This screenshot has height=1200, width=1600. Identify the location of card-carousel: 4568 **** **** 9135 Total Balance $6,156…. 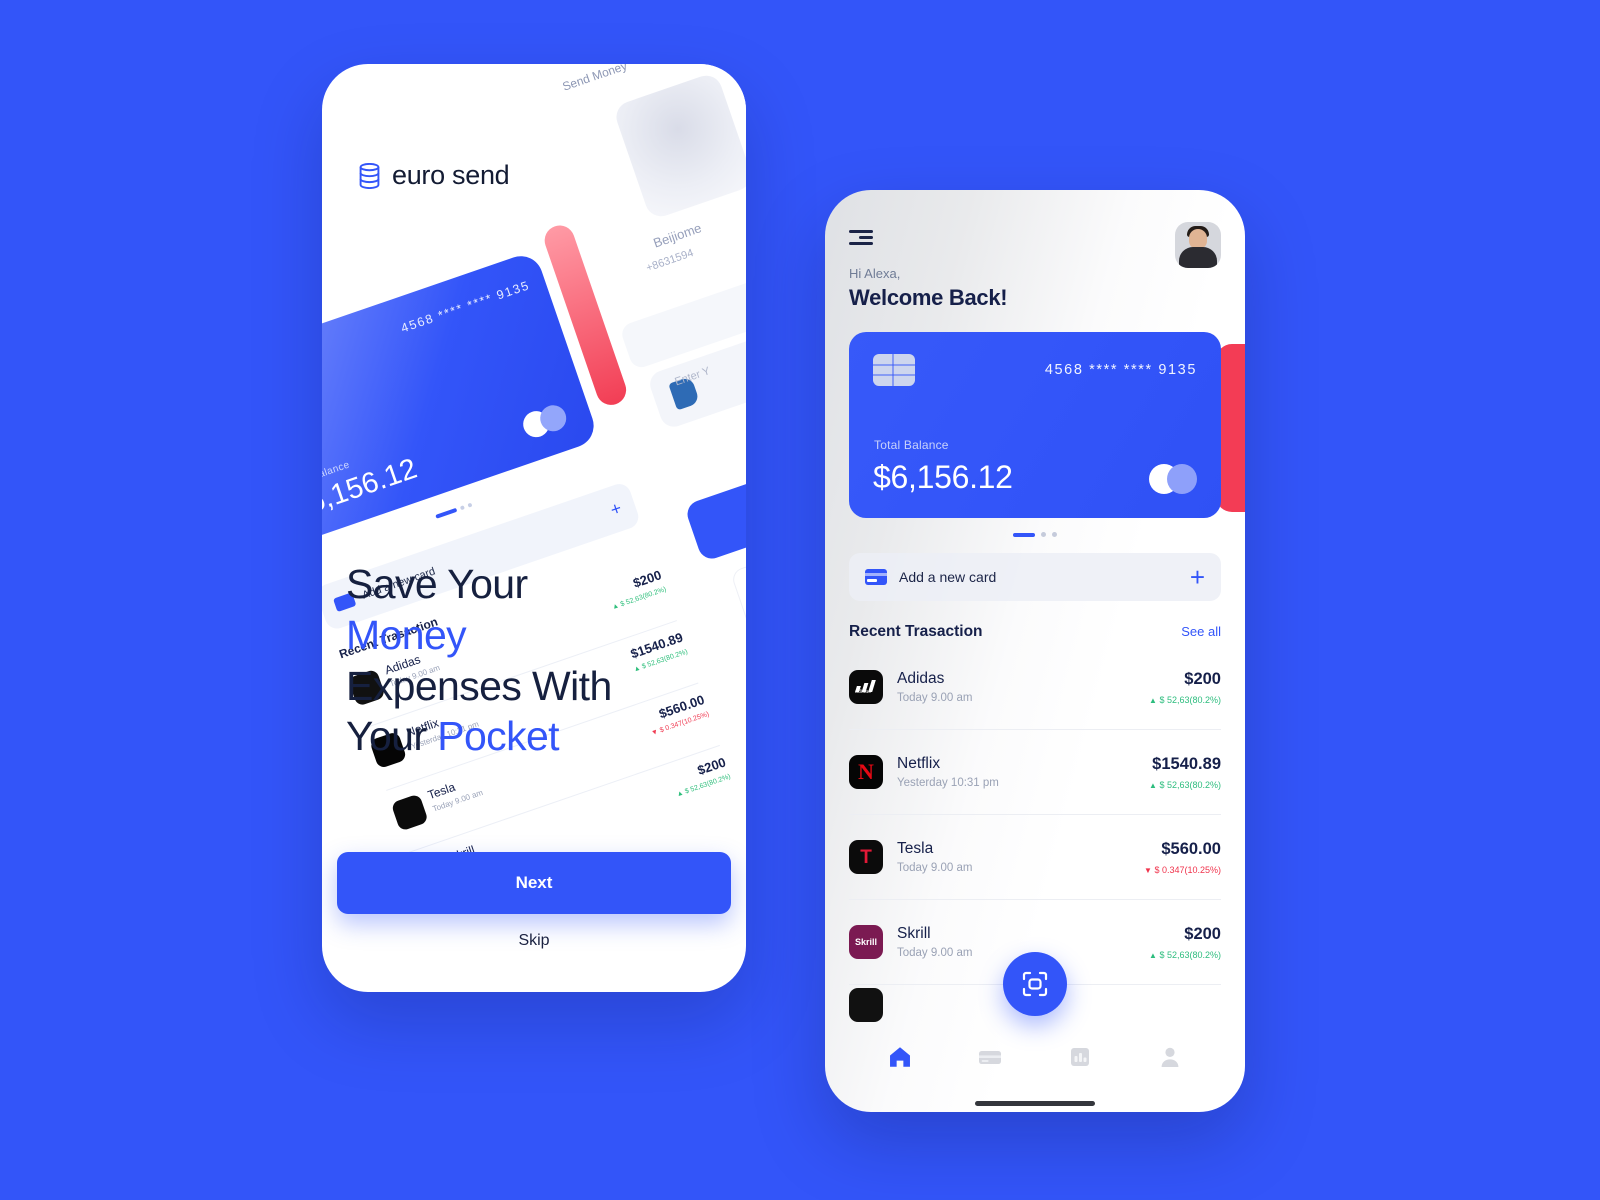
(1047, 425).